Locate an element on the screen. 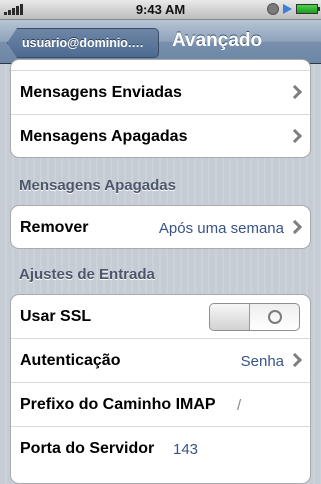 The height and width of the screenshot is (484, 321). authentication-row: Autenticação Senha is located at coordinates (160, 361).